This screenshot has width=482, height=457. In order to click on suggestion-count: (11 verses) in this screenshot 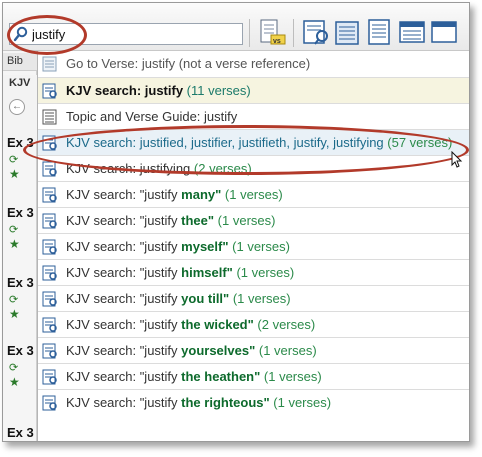, I will do `click(217, 90)`.